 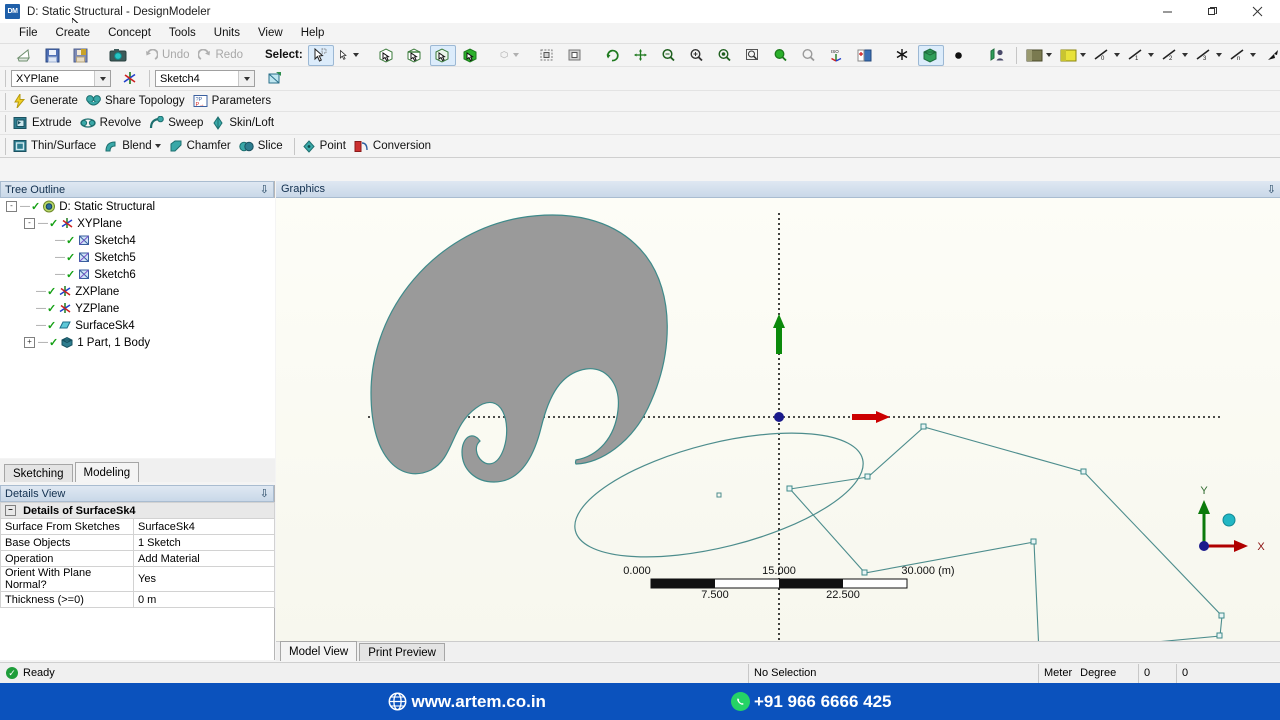 What do you see at coordinates (204, 558) in the screenshot?
I see `details-value: Add Material` at bounding box center [204, 558].